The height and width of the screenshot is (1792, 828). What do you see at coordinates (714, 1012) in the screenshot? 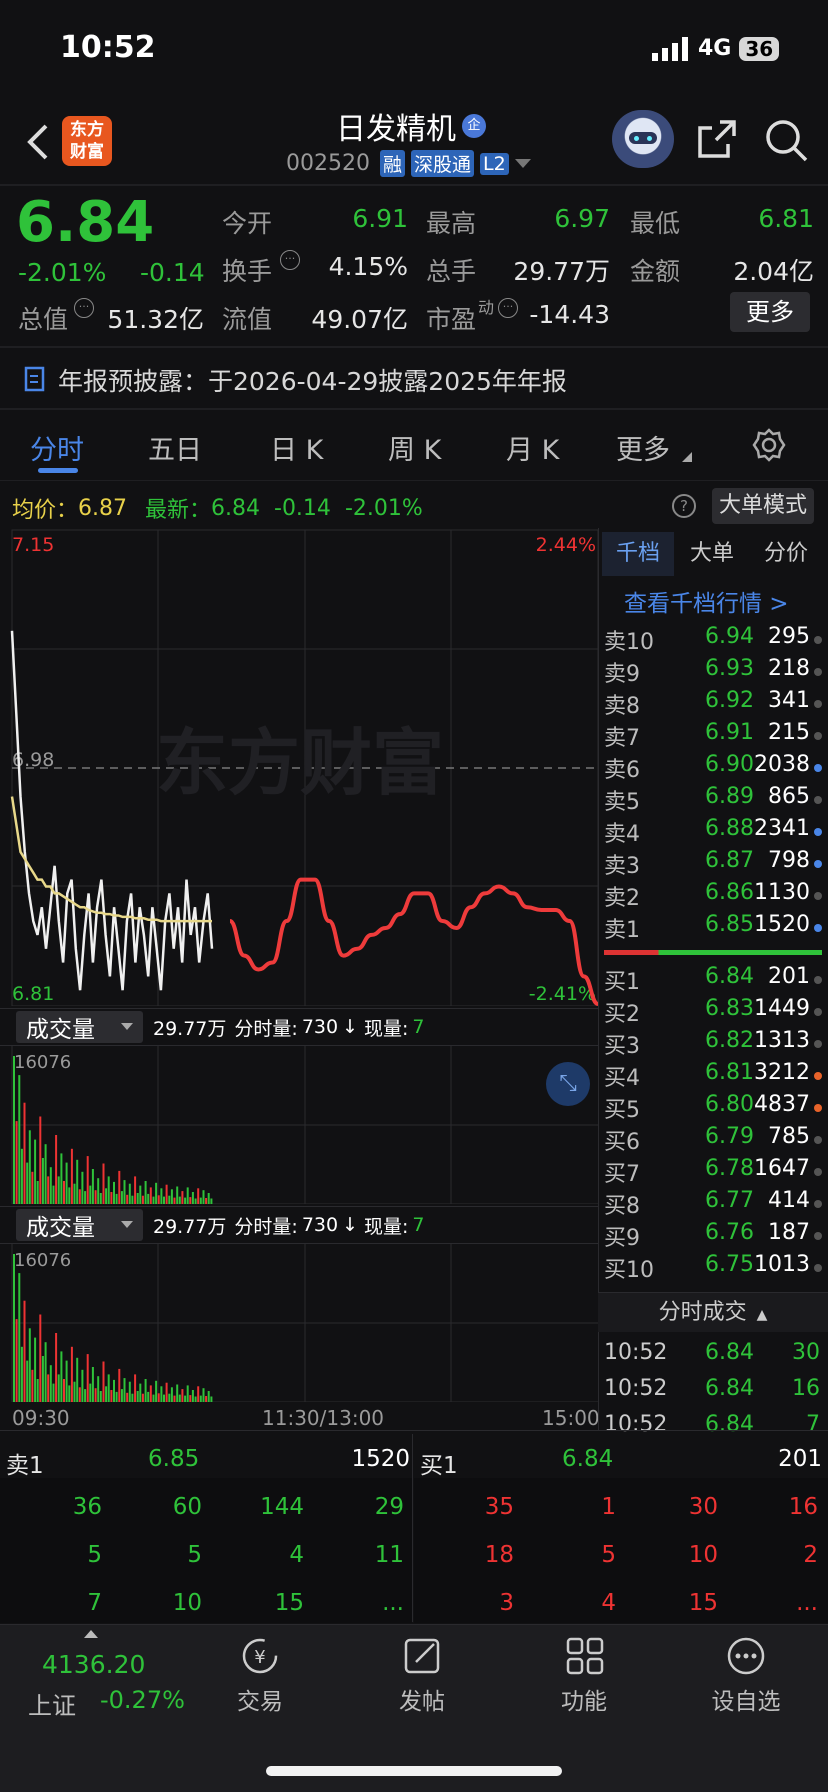
I see `bid-row: 买2 6.83 1449` at bounding box center [714, 1012].